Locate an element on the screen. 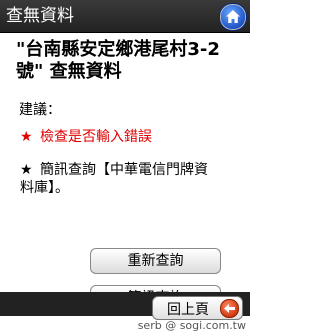 The width and height of the screenshot is (320, 333). warning-suggestion: ★ 檢查是否輸入錯誤 is located at coordinates (86, 136).